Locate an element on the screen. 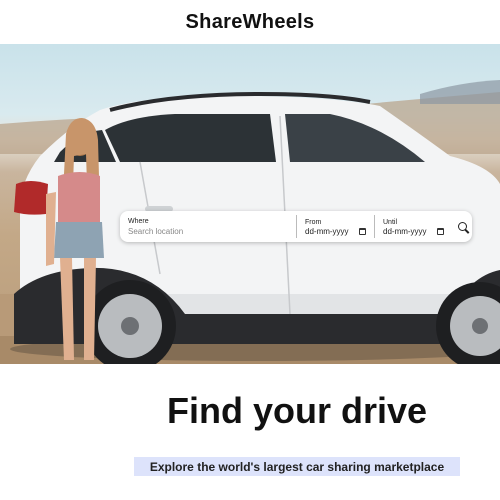  hero-headline: Find your drive is located at coordinates (297, 410).